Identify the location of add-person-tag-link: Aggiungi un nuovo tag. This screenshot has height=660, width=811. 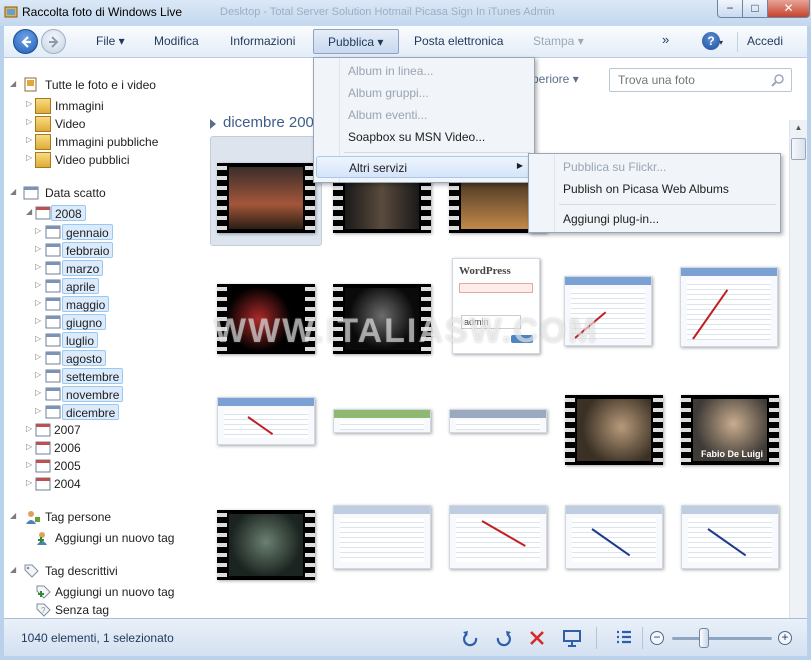
(114, 538).